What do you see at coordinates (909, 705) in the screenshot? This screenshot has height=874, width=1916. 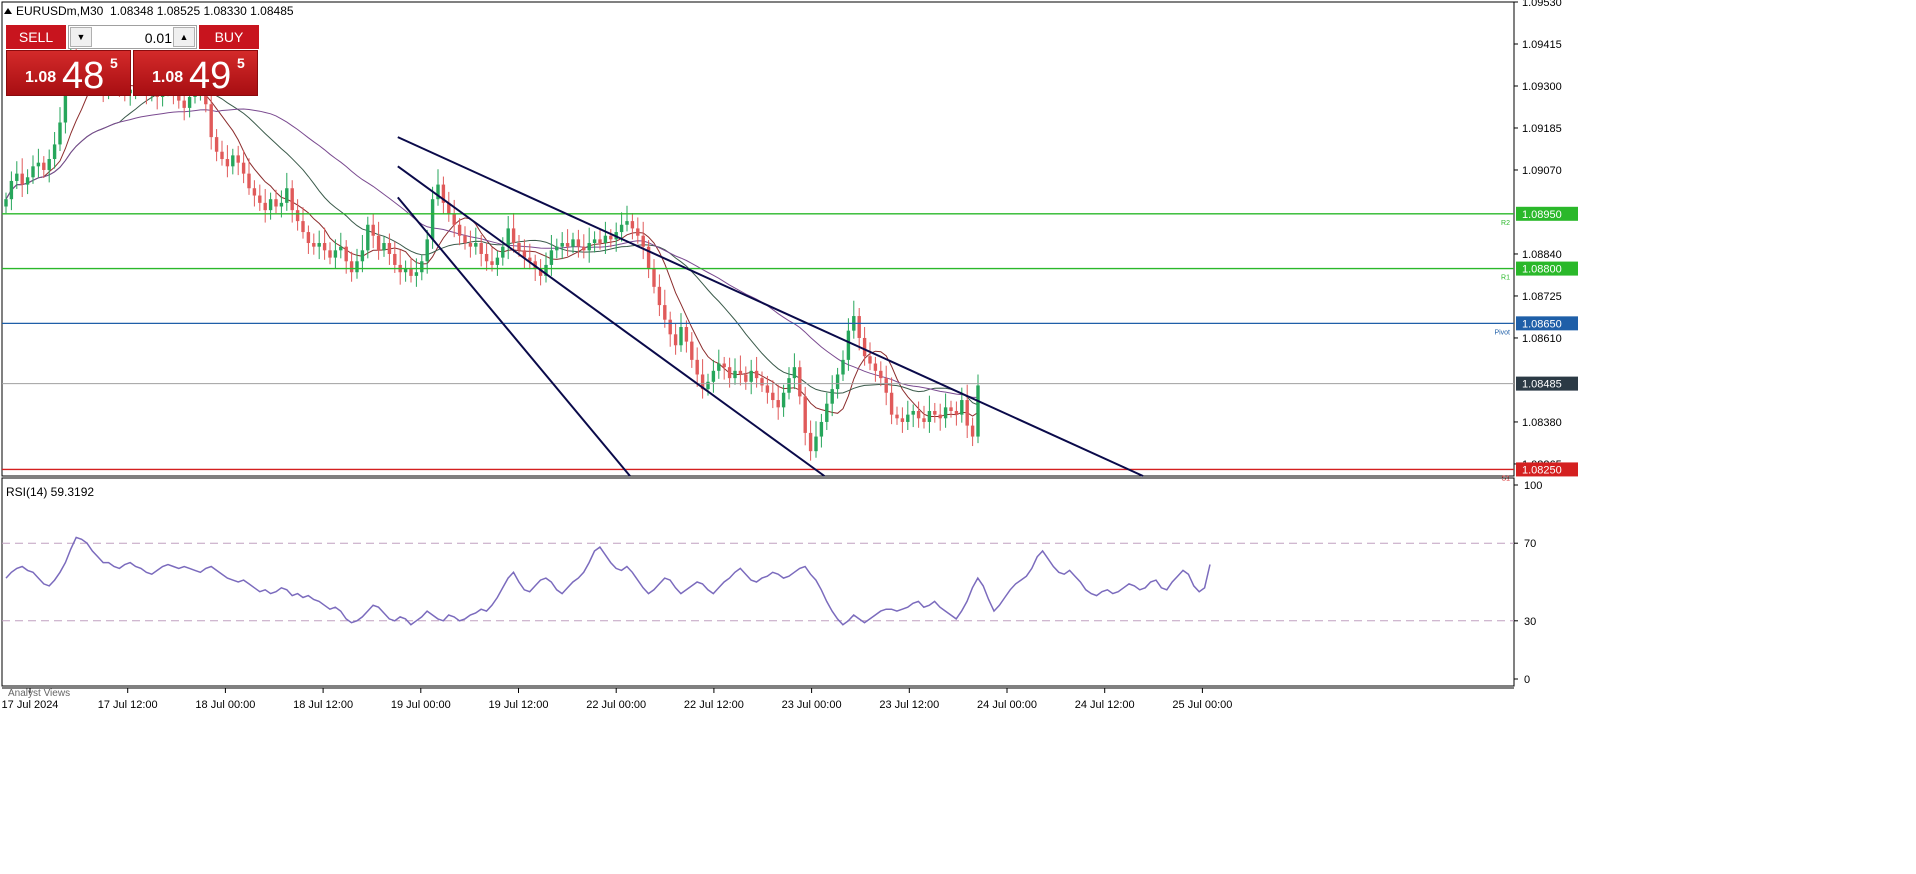 I see `x-tick-label: 23 Jul 12:00` at bounding box center [909, 705].